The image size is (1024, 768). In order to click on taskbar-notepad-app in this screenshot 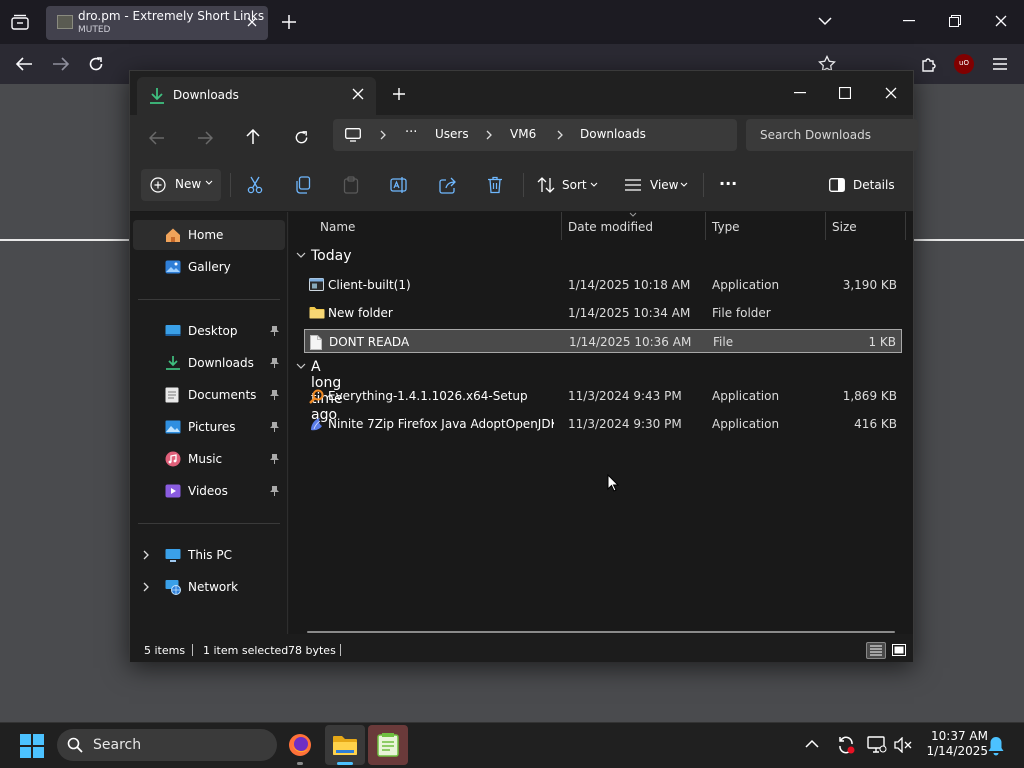, I will do `click(388, 745)`.